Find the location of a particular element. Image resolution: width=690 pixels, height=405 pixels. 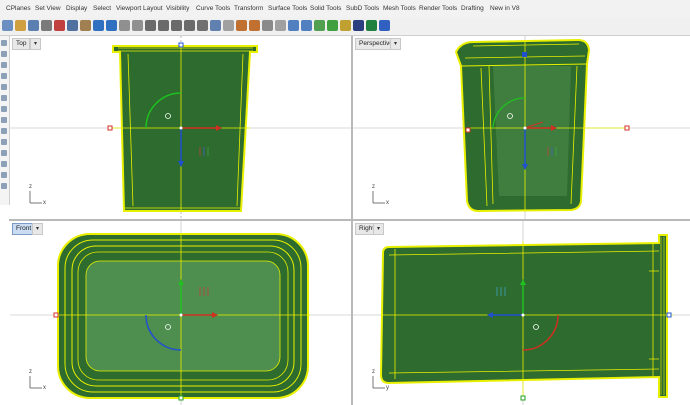

rotate-view-icon is located at coordinates (137, 25).